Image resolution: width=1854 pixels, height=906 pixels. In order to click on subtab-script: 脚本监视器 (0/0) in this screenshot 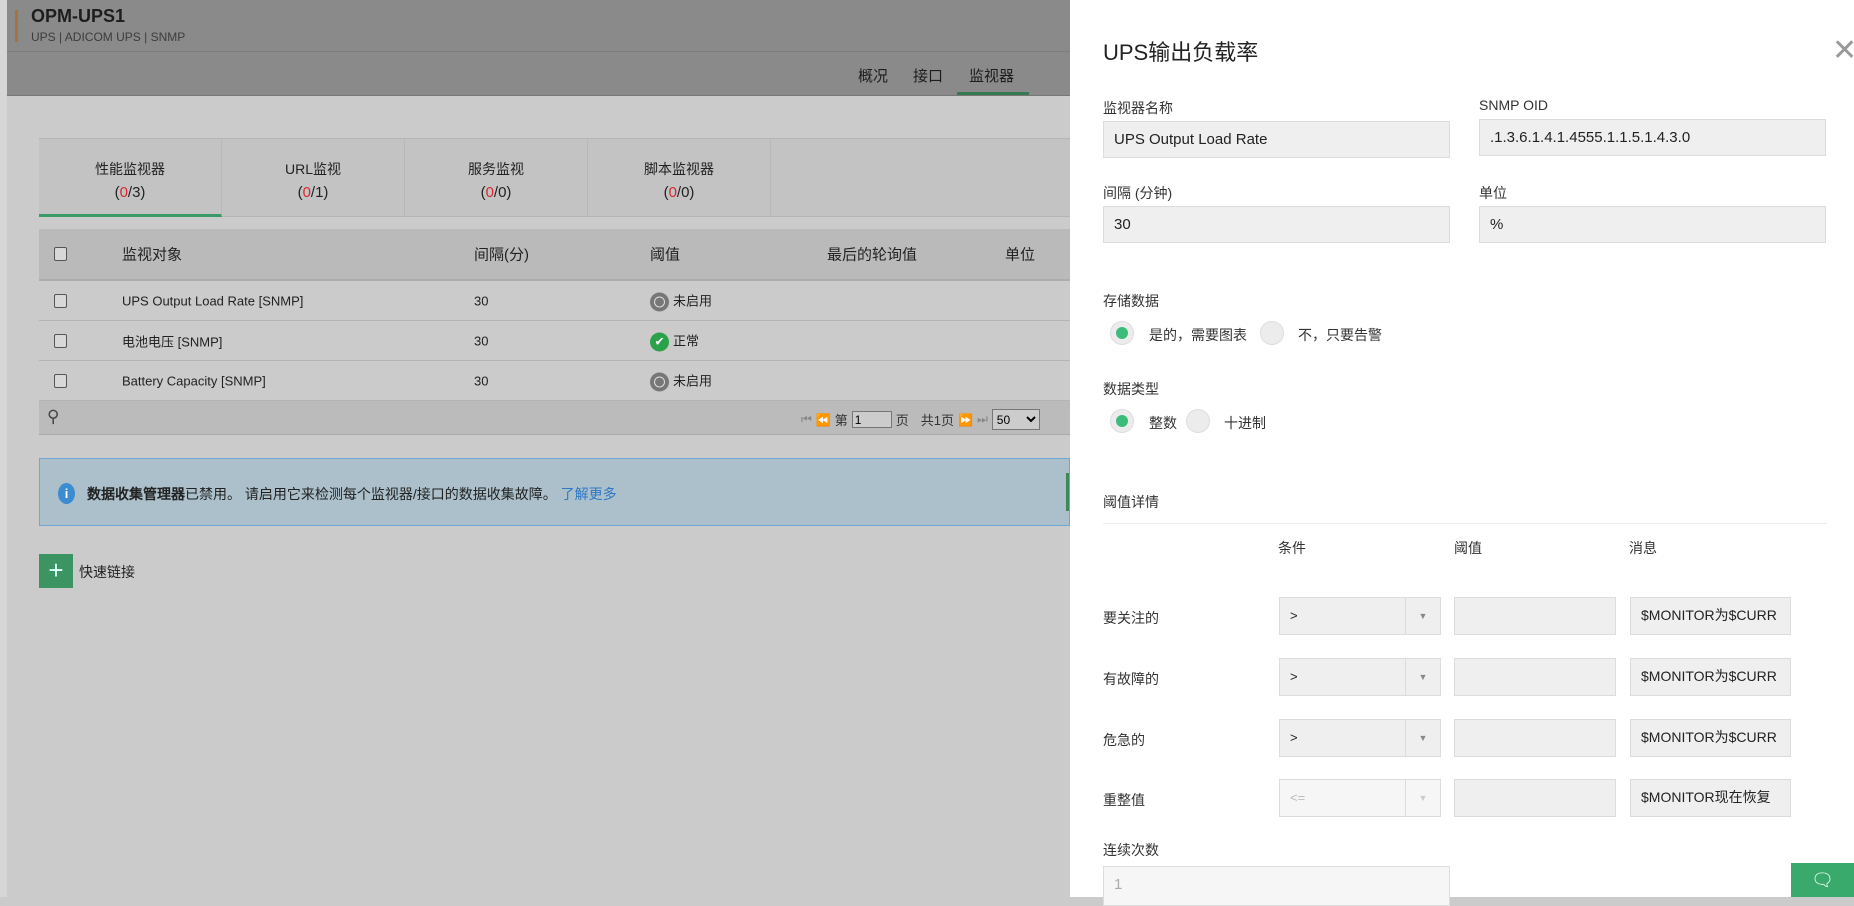, I will do `click(679, 178)`.